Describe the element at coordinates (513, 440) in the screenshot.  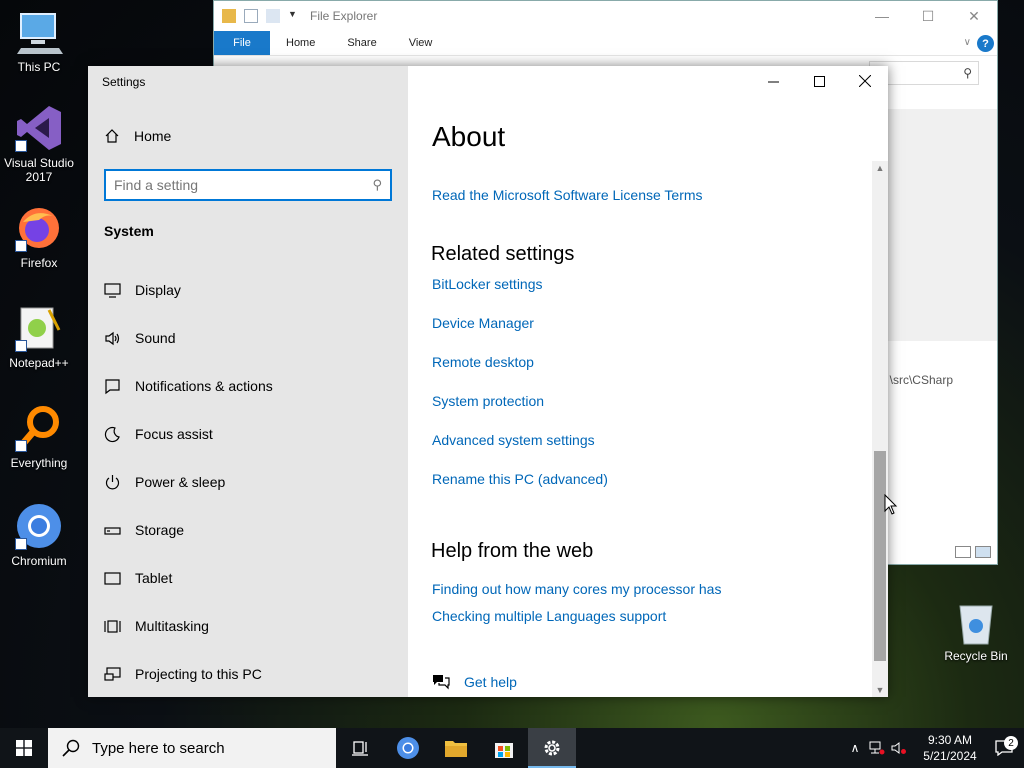
I see `advanced-system-settings-link: Advanced system settings` at that location.